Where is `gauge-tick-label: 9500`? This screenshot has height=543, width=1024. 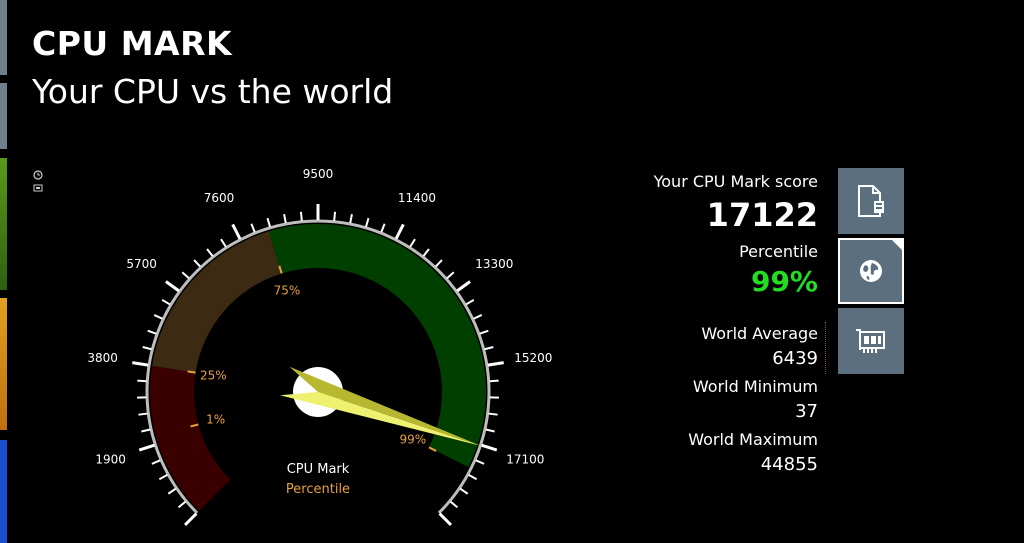
gauge-tick-label: 9500 is located at coordinates (318, 174).